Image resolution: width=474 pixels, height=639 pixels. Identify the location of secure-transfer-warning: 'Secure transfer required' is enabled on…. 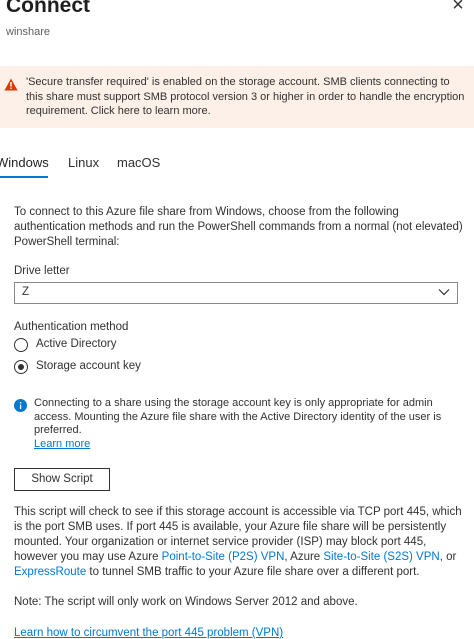
(237, 97).